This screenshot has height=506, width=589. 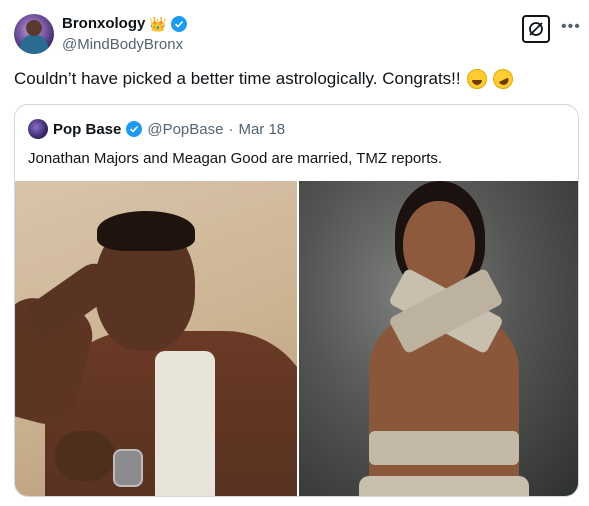 I want to click on rolling-laughing-emoji-icon, so click(x=502, y=79).